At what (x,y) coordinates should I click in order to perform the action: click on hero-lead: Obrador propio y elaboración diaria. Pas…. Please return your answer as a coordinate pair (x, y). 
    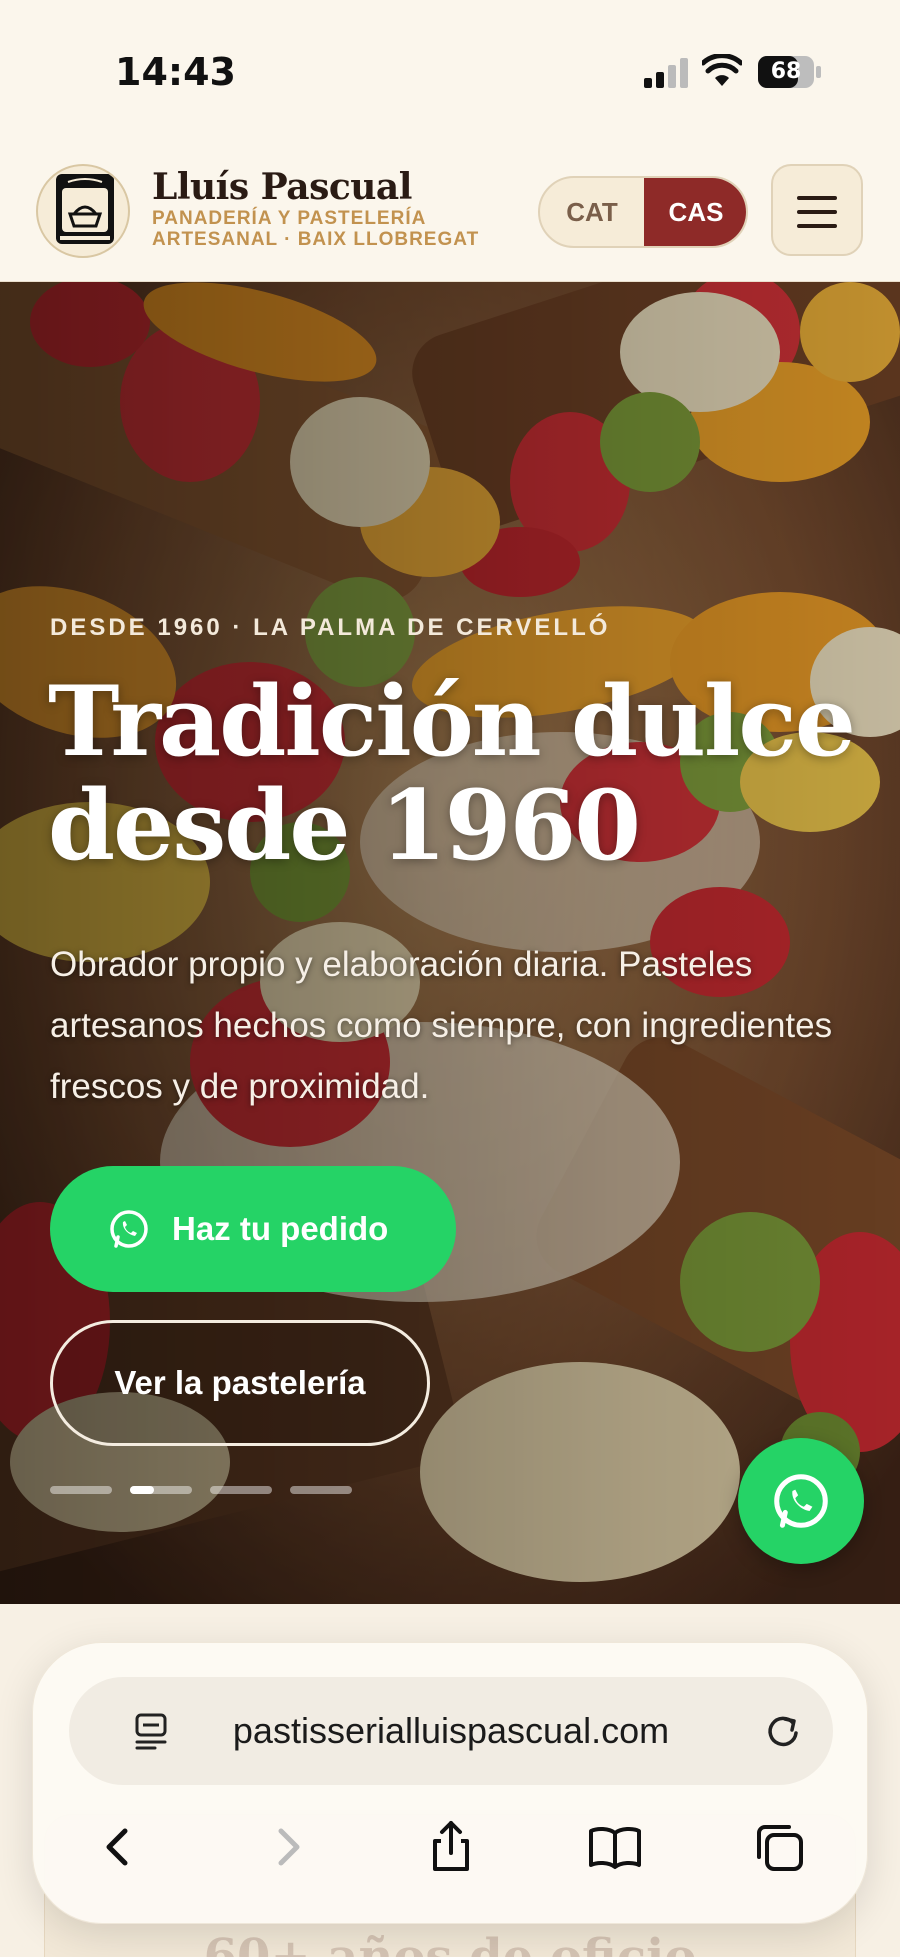
    Looking at the image, I should click on (441, 1025).